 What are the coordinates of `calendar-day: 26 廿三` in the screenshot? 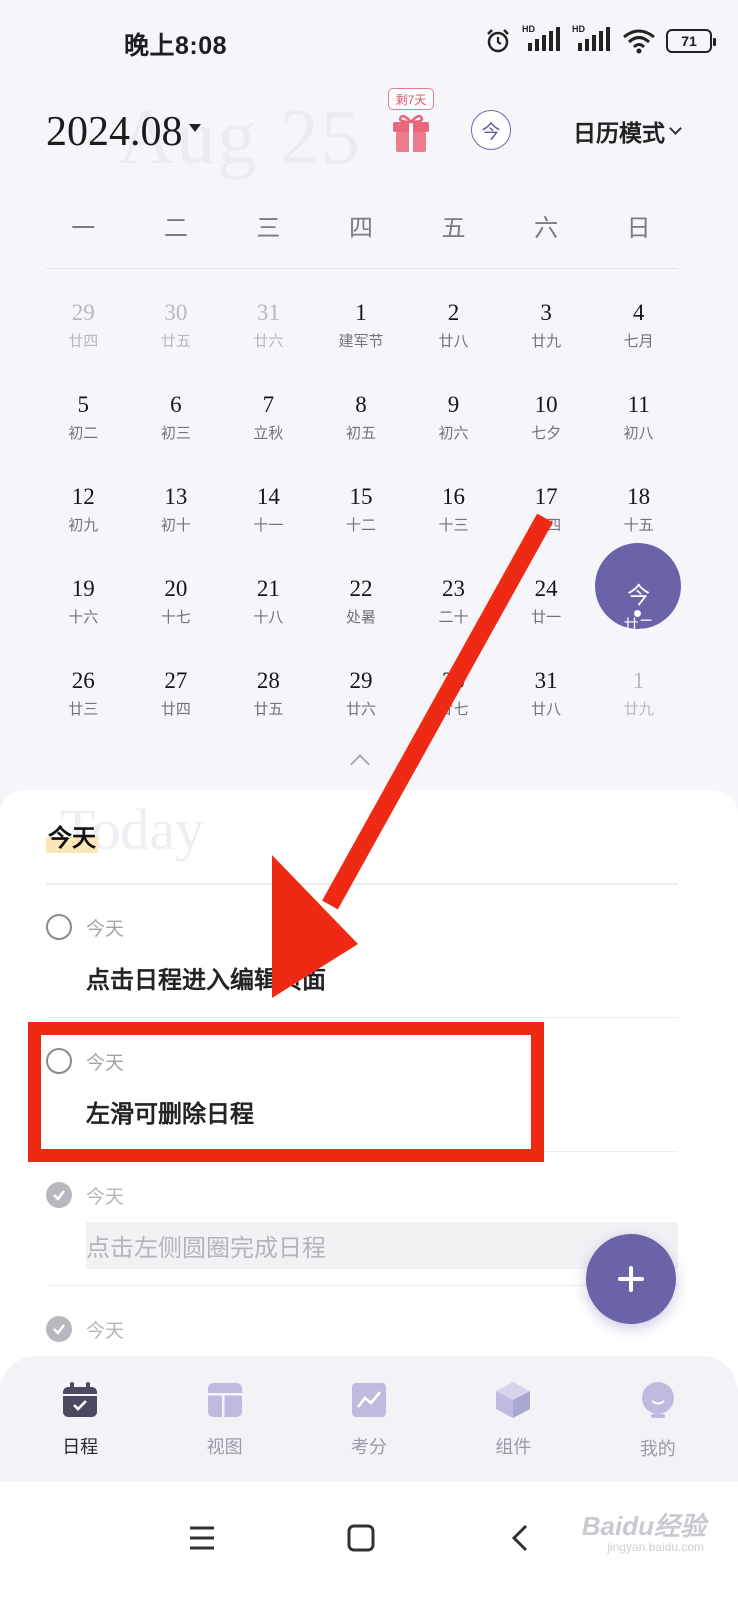 It's located at (83, 712).